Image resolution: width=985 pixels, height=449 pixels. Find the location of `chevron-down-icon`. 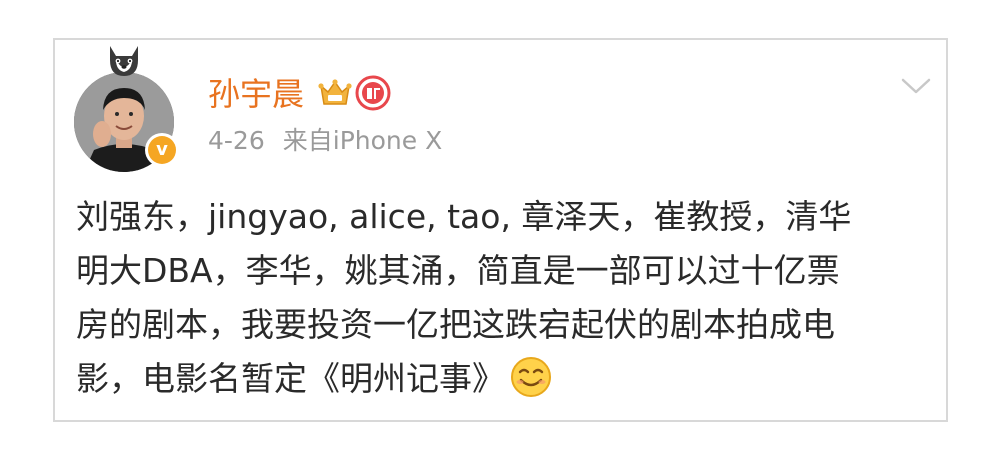

chevron-down-icon is located at coordinates (916, 86).